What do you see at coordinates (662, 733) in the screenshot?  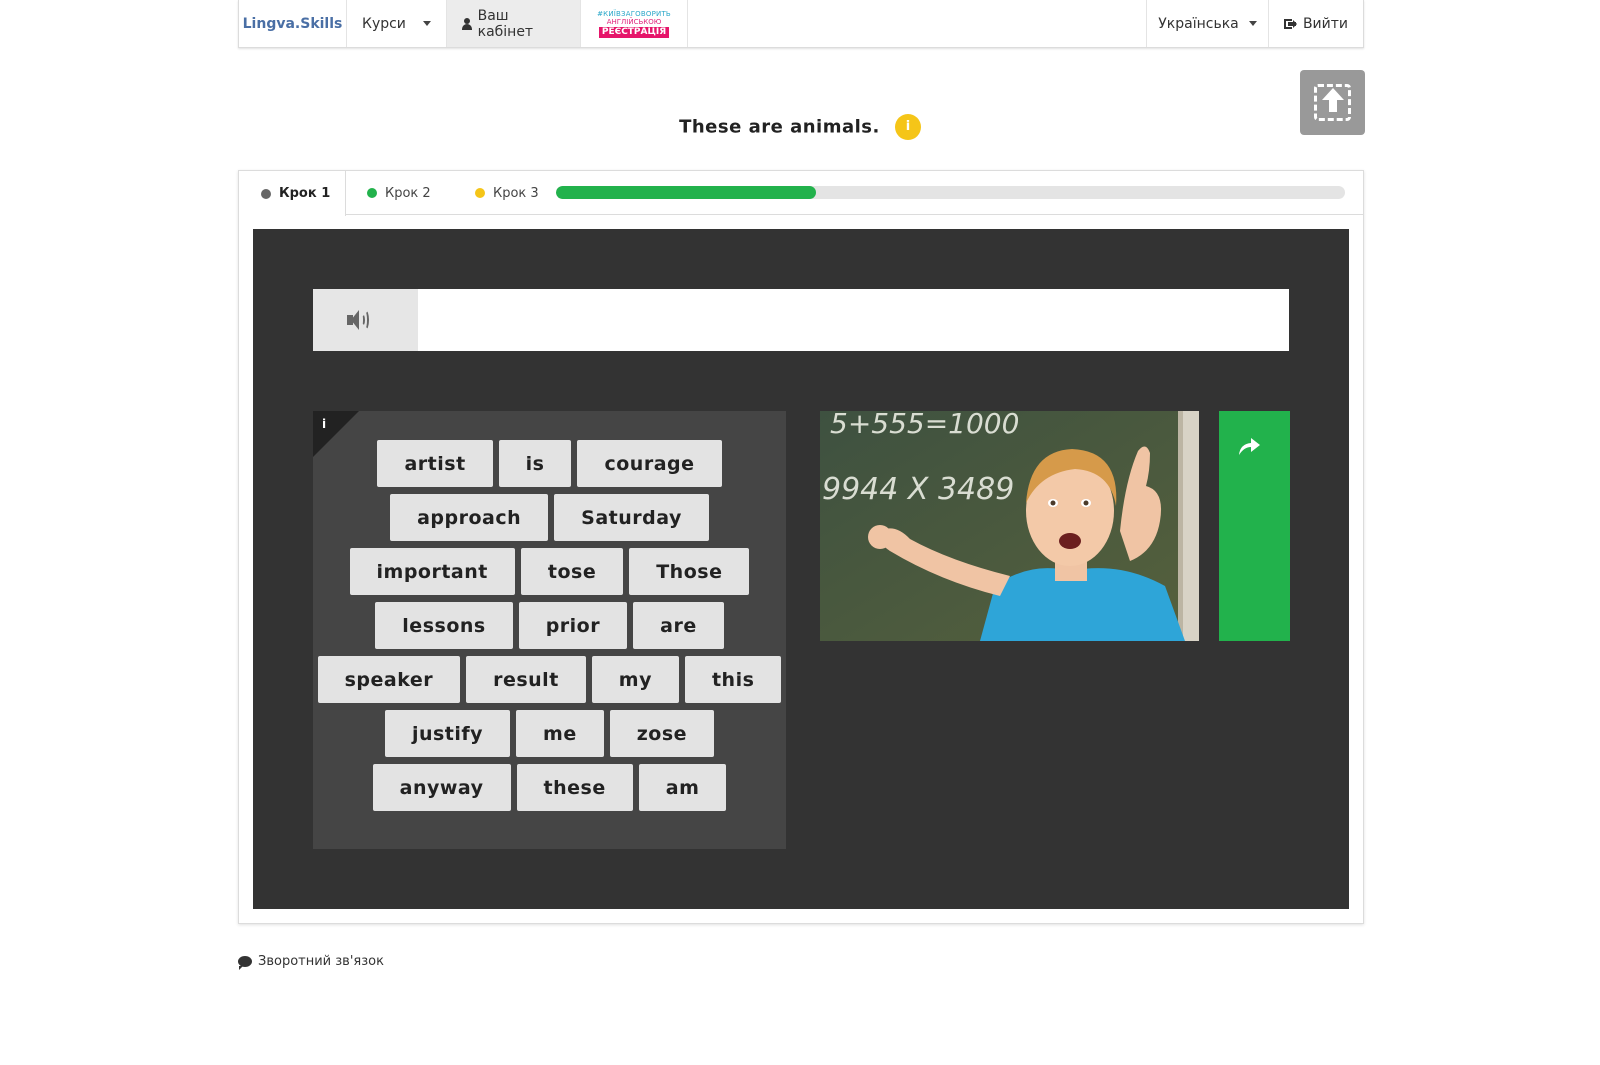 I see `word-tile: zose` at bounding box center [662, 733].